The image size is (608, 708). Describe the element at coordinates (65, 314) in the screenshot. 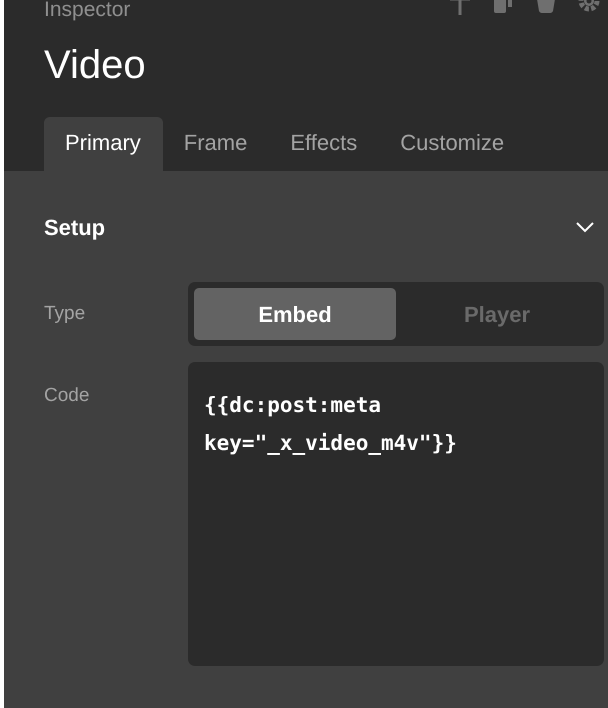

I see `field-label: Type` at that location.